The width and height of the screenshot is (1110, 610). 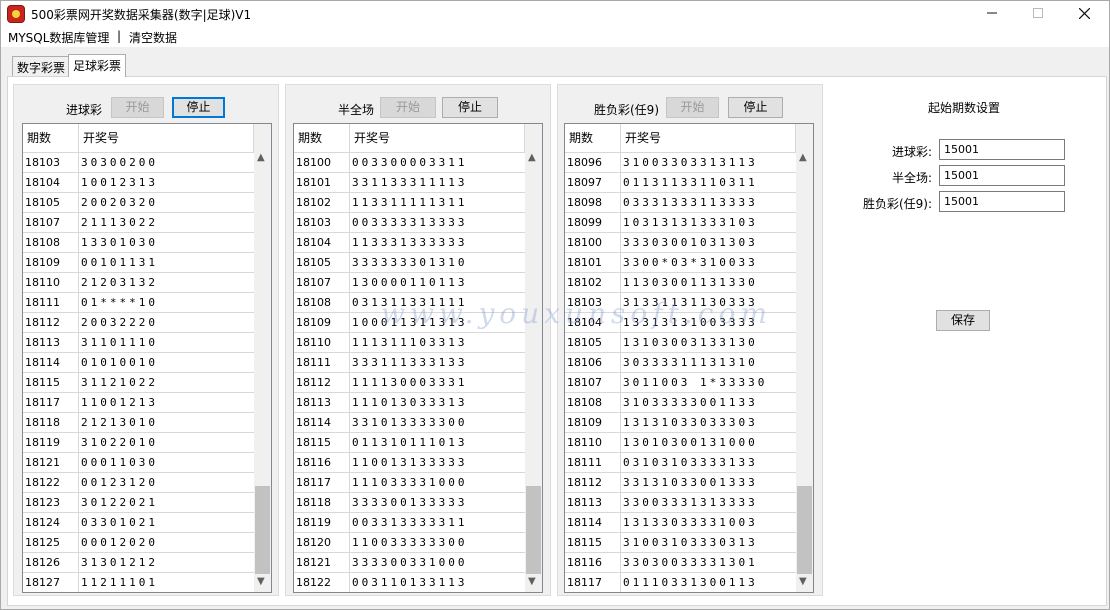 I want to click on halftime-start-button: 开始, so click(x=408, y=107).